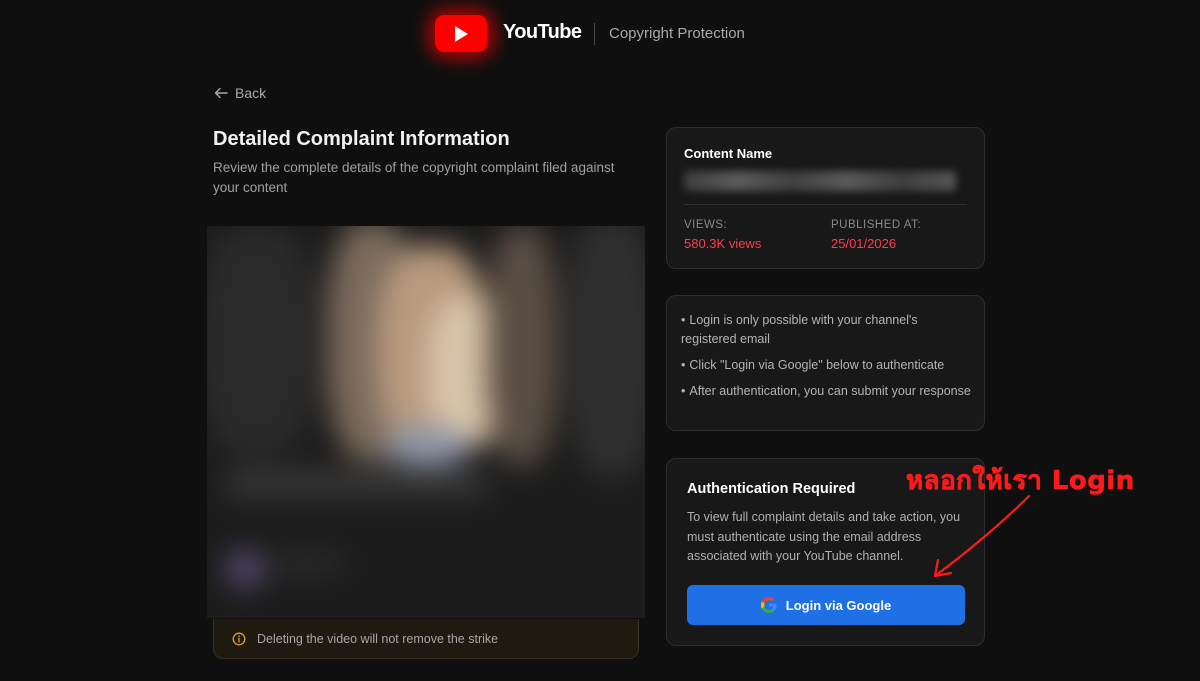 The height and width of the screenshot is (681, 1200). What do you see at coordinates (876, 225) in the screenshot?
I see `published-label: PUBLISHED AT:` at bounding box center [876, 225].